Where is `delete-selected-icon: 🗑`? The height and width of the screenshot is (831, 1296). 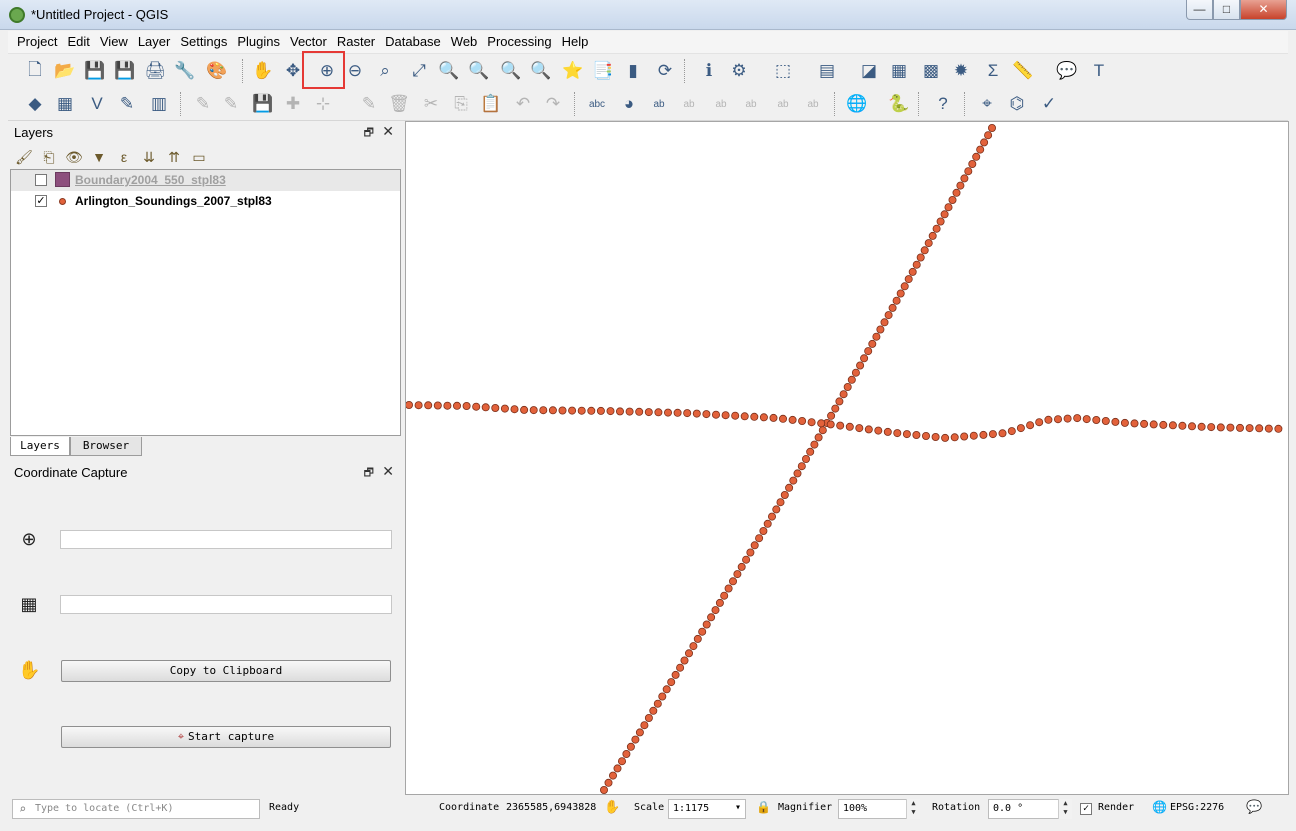 delete-selected-icon: 🗑 is located at coordinates (399, 104).